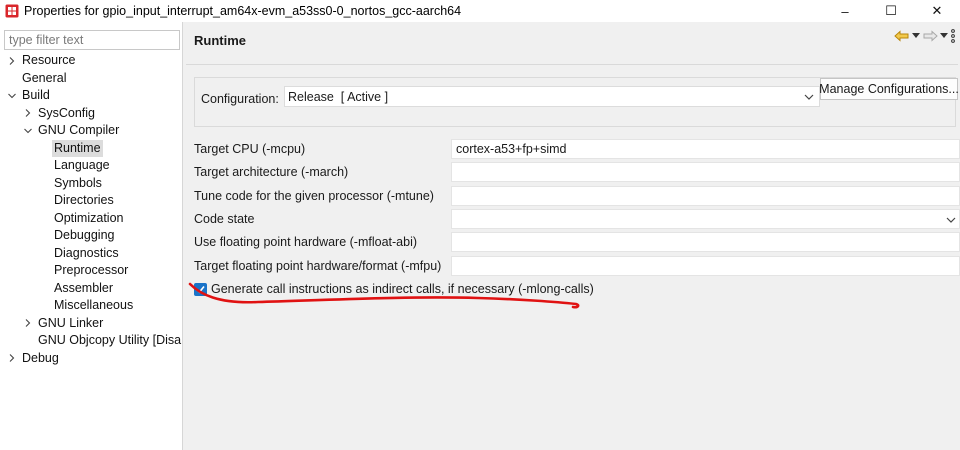 This screenshot has height=450, width=960. What do you see at coordinates (91, 79) in the screenshot?
I see `tree-item: General` at bounding box center [91, 79].